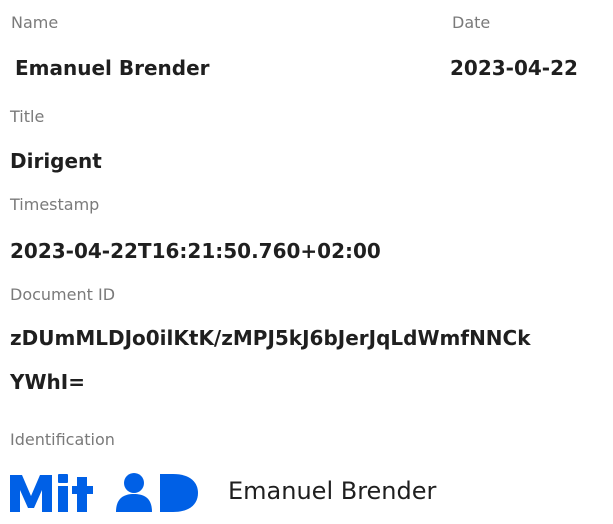  I want to click on title-label: Title, so click(27, 116).